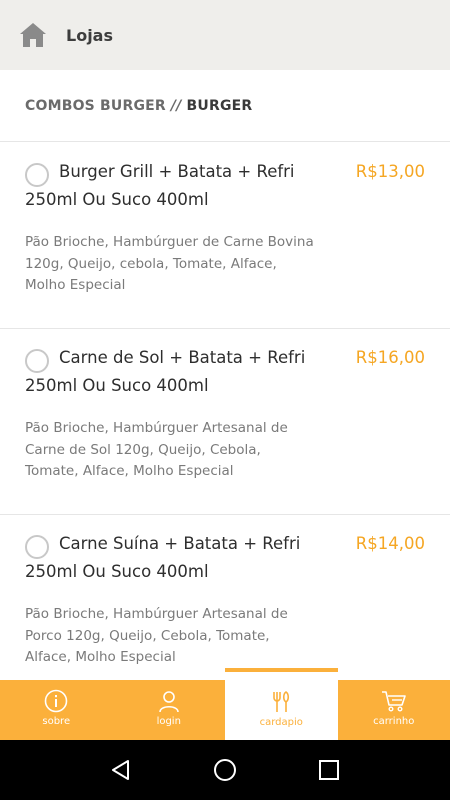 The image size is (450, 800). What do you see at coordinates (393, 701) in the screenshot?
I see `cart-icon` at bounding box center [393, 701].